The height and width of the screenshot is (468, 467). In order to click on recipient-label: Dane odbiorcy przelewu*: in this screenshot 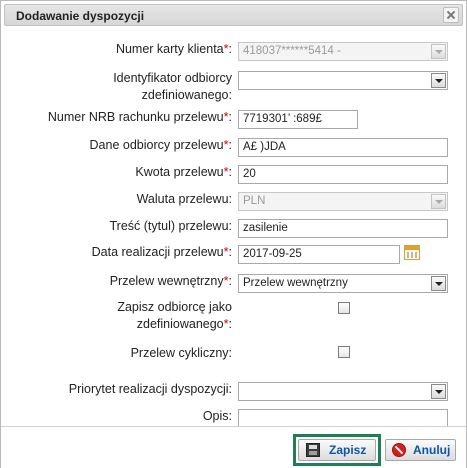, I will do `click(160, 145)`.